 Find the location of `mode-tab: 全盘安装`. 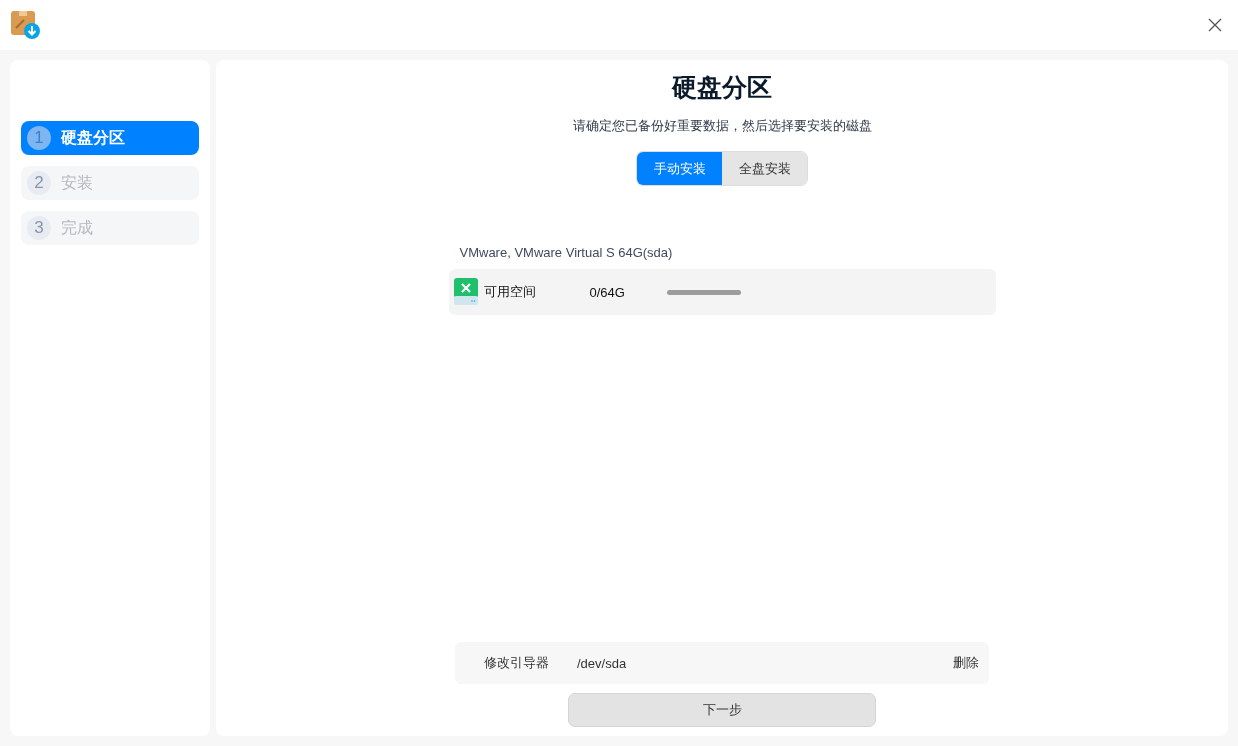

mode-tab: 全盘安装 is located at coordinates (764, 168).